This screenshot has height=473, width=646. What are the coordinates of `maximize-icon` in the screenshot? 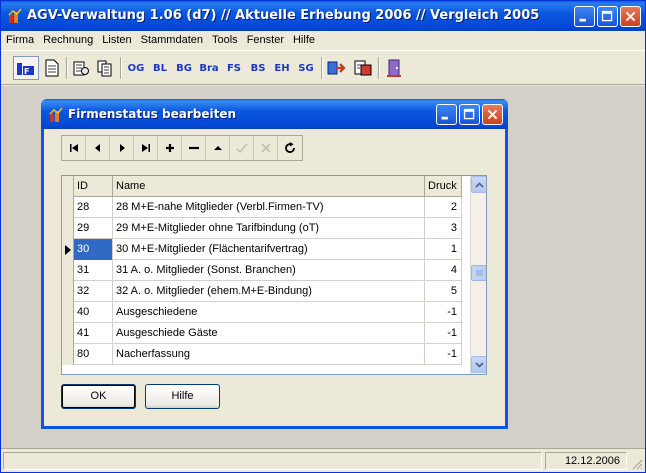 It's located at (469, 114).